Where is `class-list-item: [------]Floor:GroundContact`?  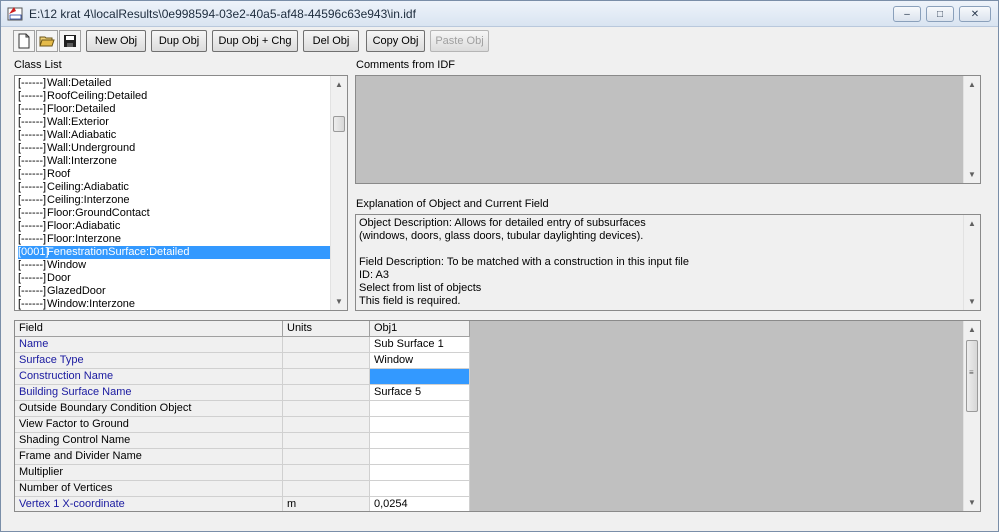
class-list-item: [------]Floor:GroundContact is located at coordinates (174, 213).